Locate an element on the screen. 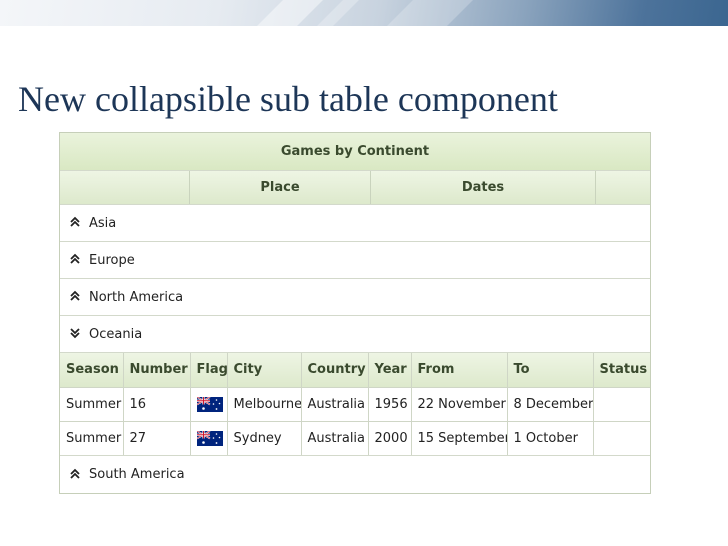 This screenshot has height=546, width=728. group-row-south-america: South America is located at coordinates (355, 474).